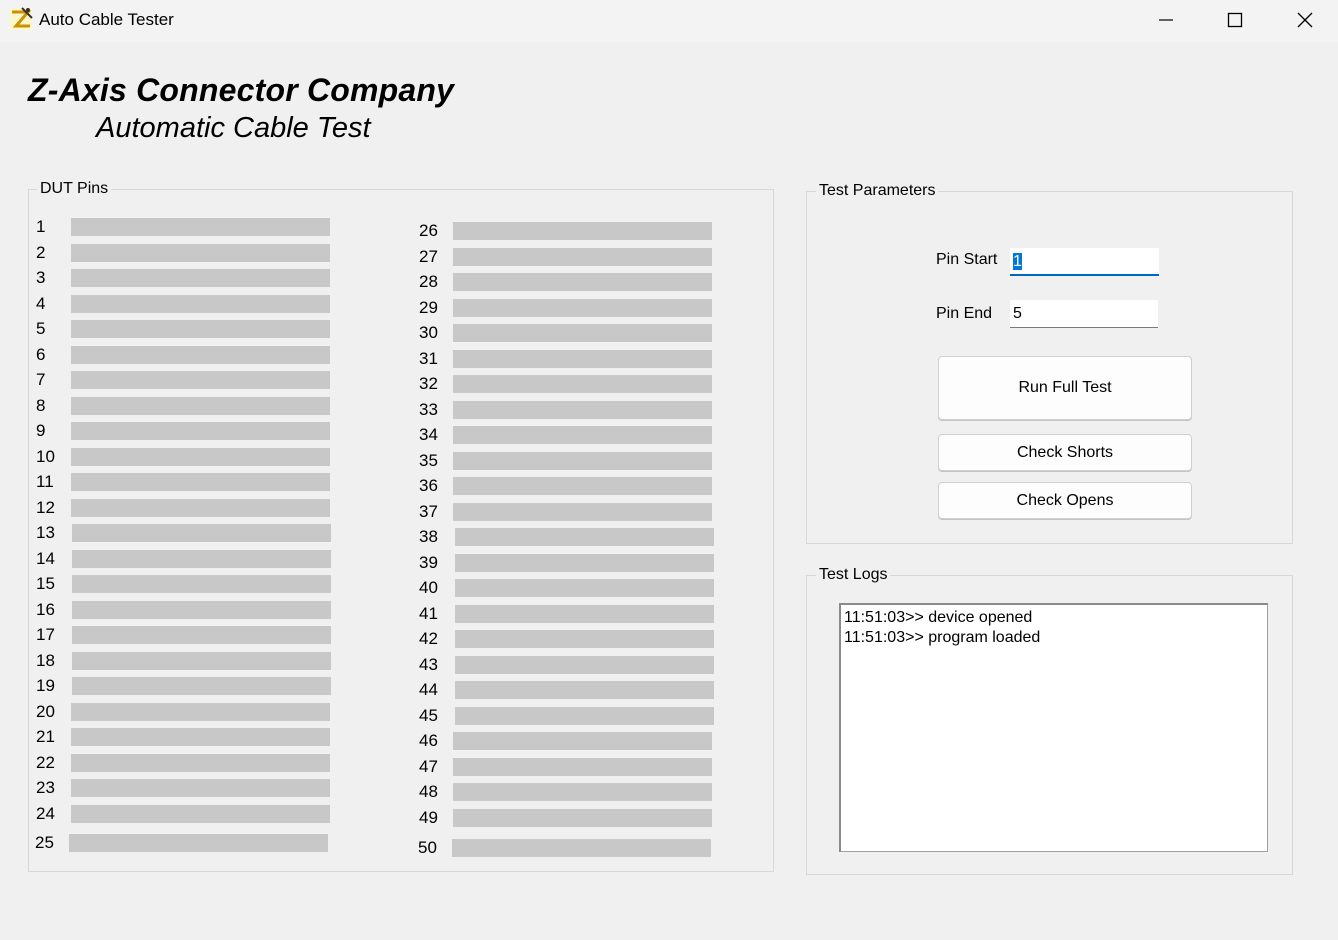  Describe the element at coordinates (41, 354) in the screenshot. I see `pin-label-6: 6` at that location.